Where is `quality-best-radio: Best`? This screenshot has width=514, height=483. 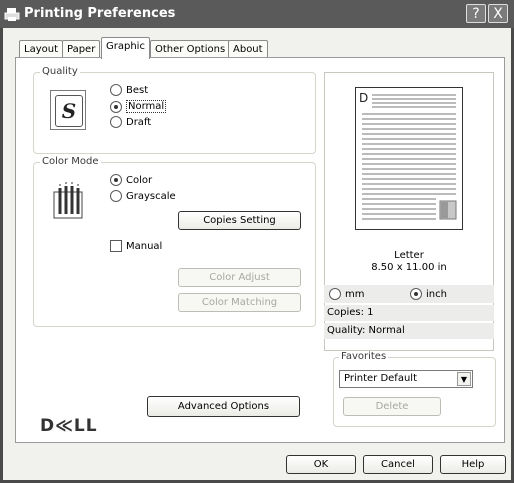
quality-best-radio: Best is located at coordinates (129, 90).